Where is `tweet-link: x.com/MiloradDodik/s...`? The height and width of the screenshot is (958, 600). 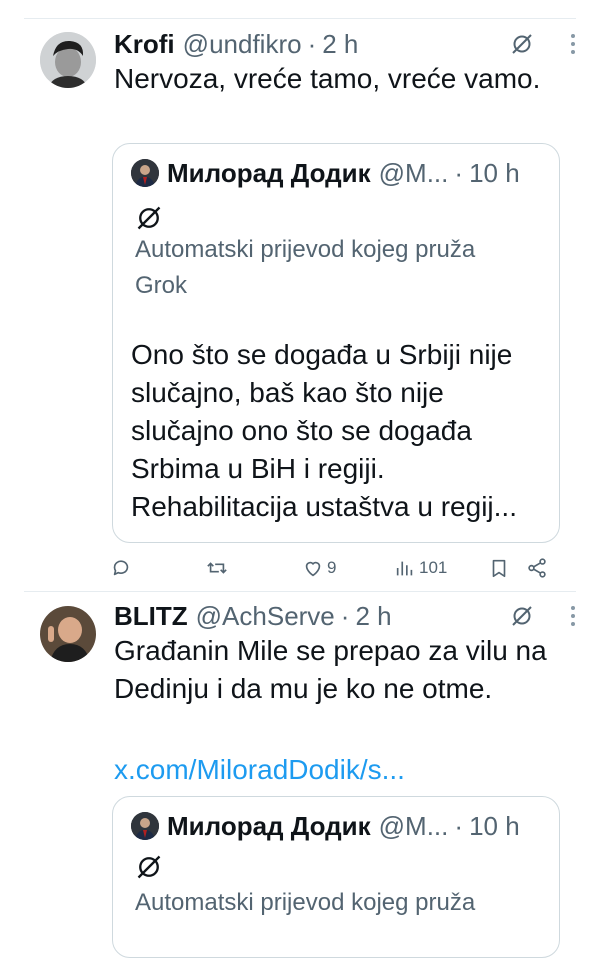
tweet-link: x.com/MiloradDodik/s... is located at coordinates (259, 770).